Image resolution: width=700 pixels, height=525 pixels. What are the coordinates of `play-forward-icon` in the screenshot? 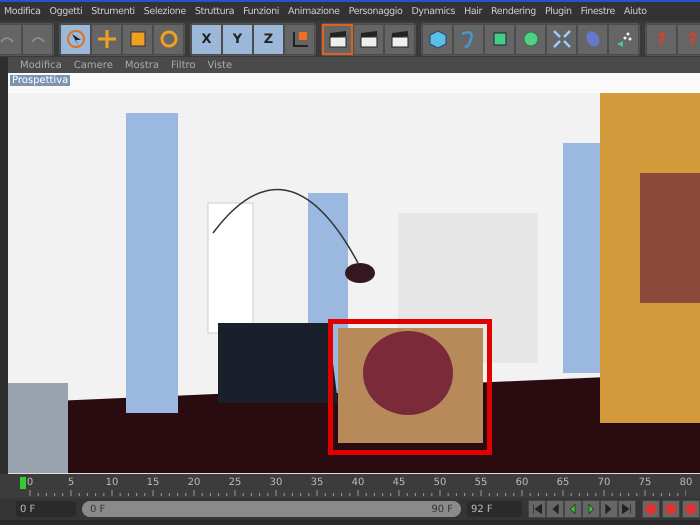 It's located at (627, 509).